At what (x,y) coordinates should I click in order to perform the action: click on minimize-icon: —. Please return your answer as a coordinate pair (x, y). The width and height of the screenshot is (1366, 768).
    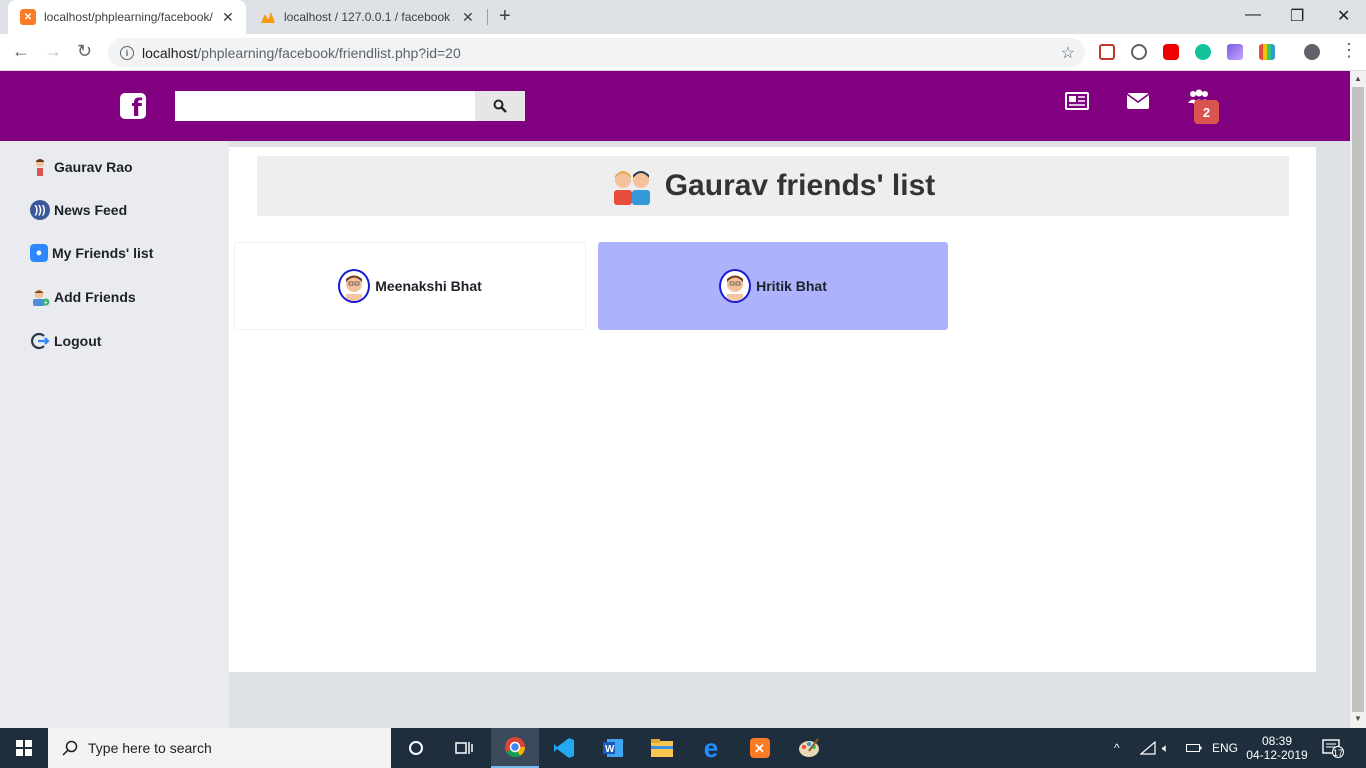
    Looking at the image, I should click on (1253, 15).